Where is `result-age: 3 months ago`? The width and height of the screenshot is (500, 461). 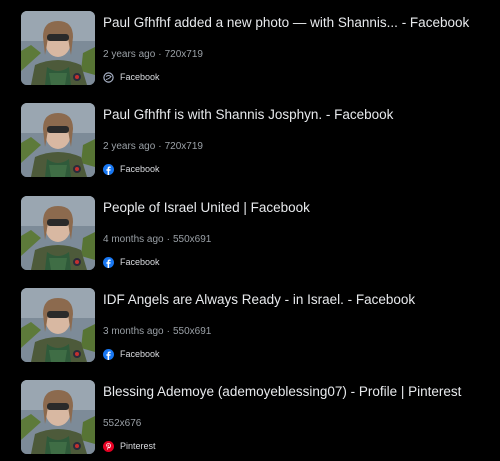
result-age: 3 months ago is located at coordinates (133, 331).